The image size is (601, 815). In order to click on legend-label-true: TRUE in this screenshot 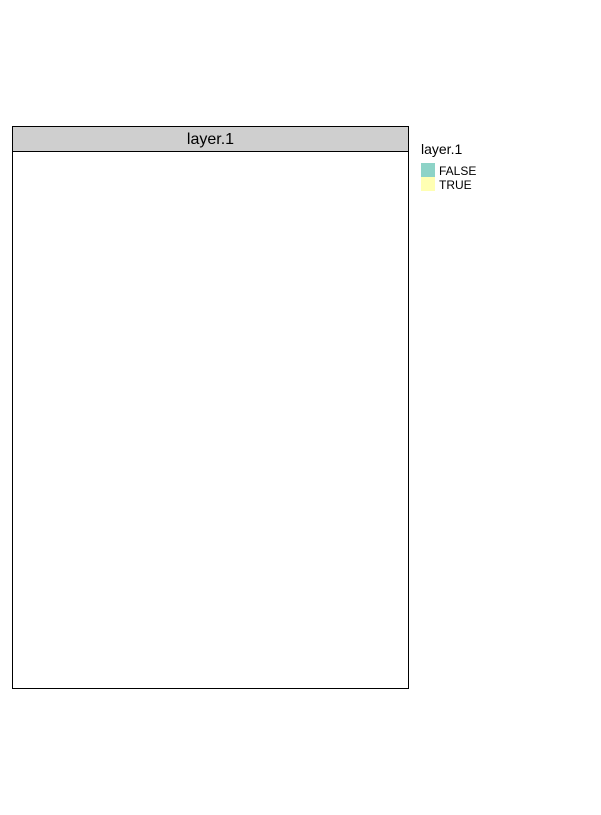, I will do `click(455, 185)`.